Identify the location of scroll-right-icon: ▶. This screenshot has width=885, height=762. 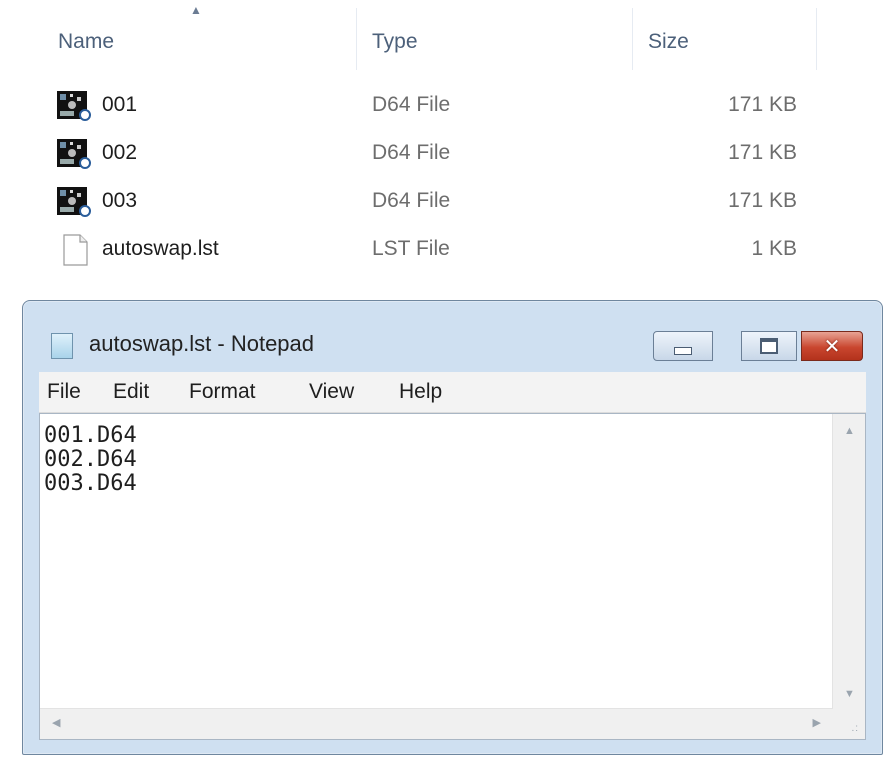
(817, 723).